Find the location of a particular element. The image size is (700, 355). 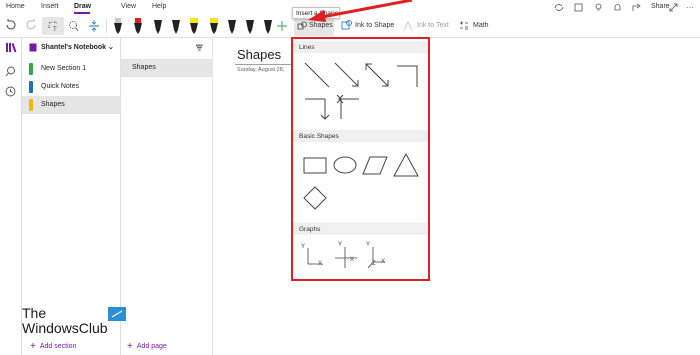

left-rail is located at coordinates (11, 196).